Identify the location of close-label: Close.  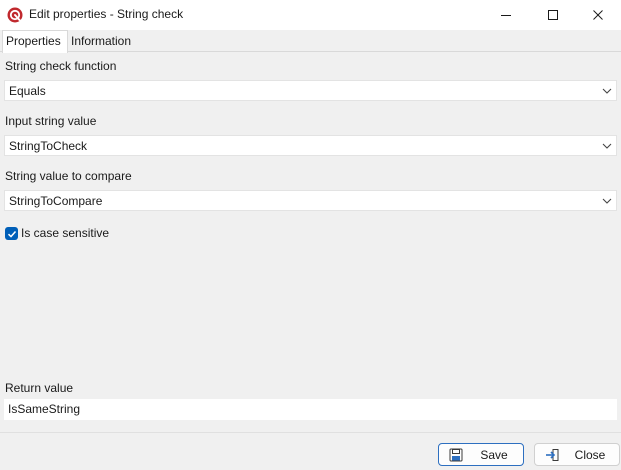
(590, 455).